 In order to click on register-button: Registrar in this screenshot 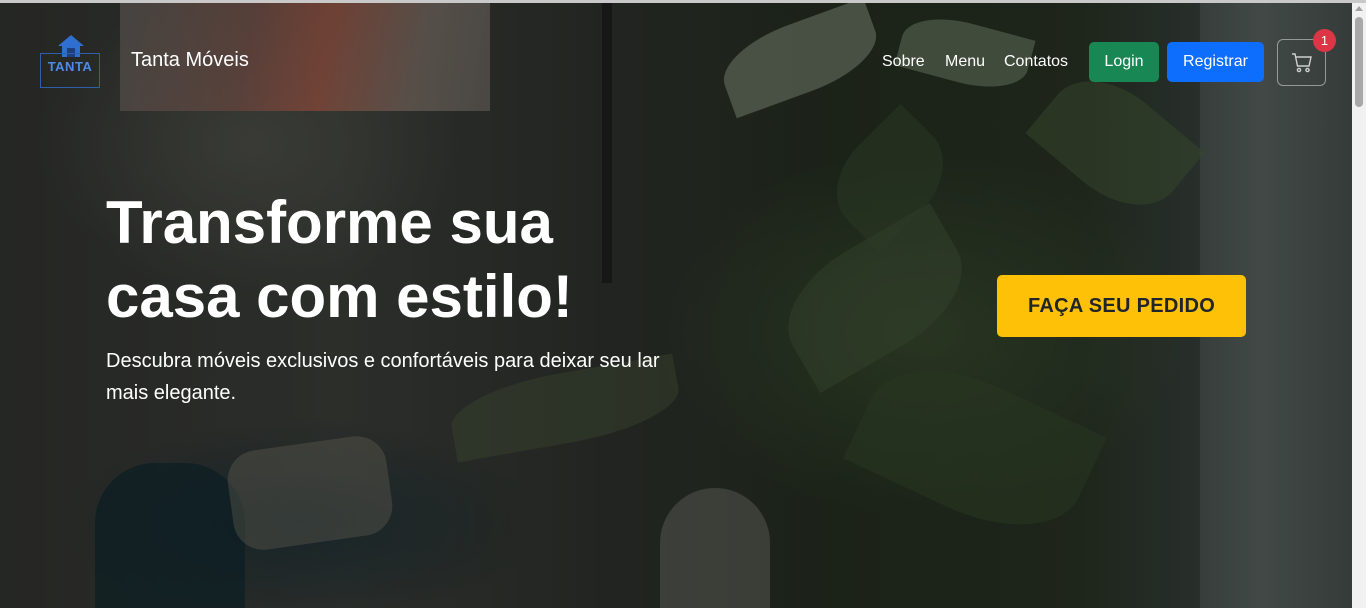, I will do `click(1215, 62)`.